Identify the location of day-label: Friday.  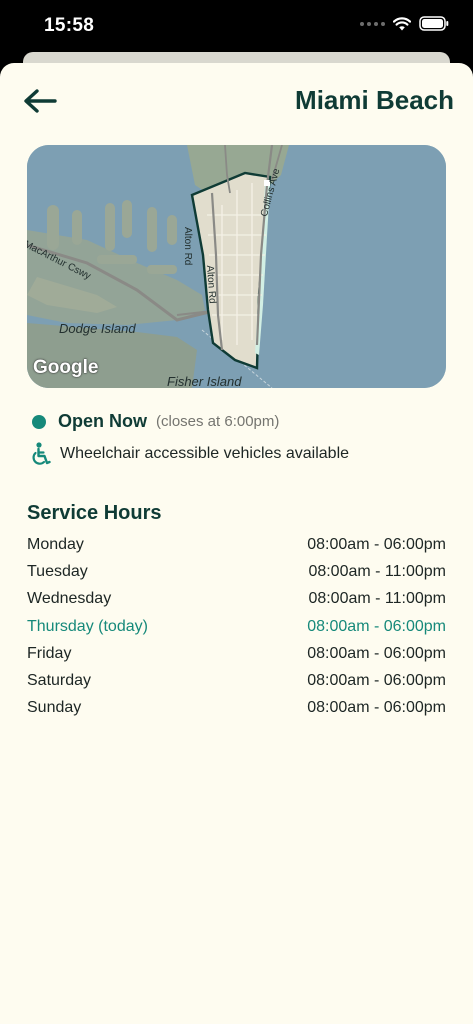
(49, 653).